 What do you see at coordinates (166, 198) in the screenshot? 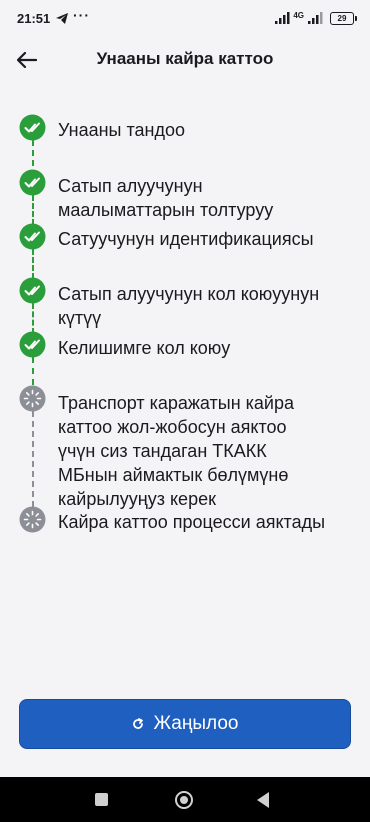
I see `step-label: Сатып алуучунун маалыматтарын толтуруу` at bounding box center [166, 198].